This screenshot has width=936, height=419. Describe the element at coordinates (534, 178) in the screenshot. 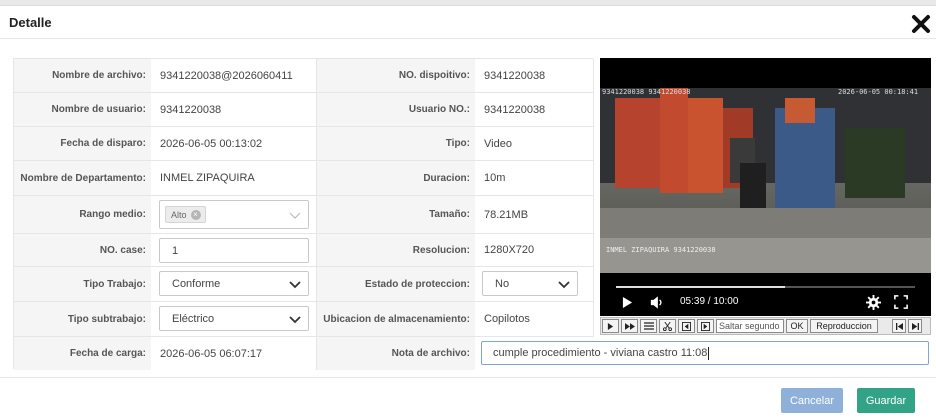

I see `duration-value: 10m` at that location.